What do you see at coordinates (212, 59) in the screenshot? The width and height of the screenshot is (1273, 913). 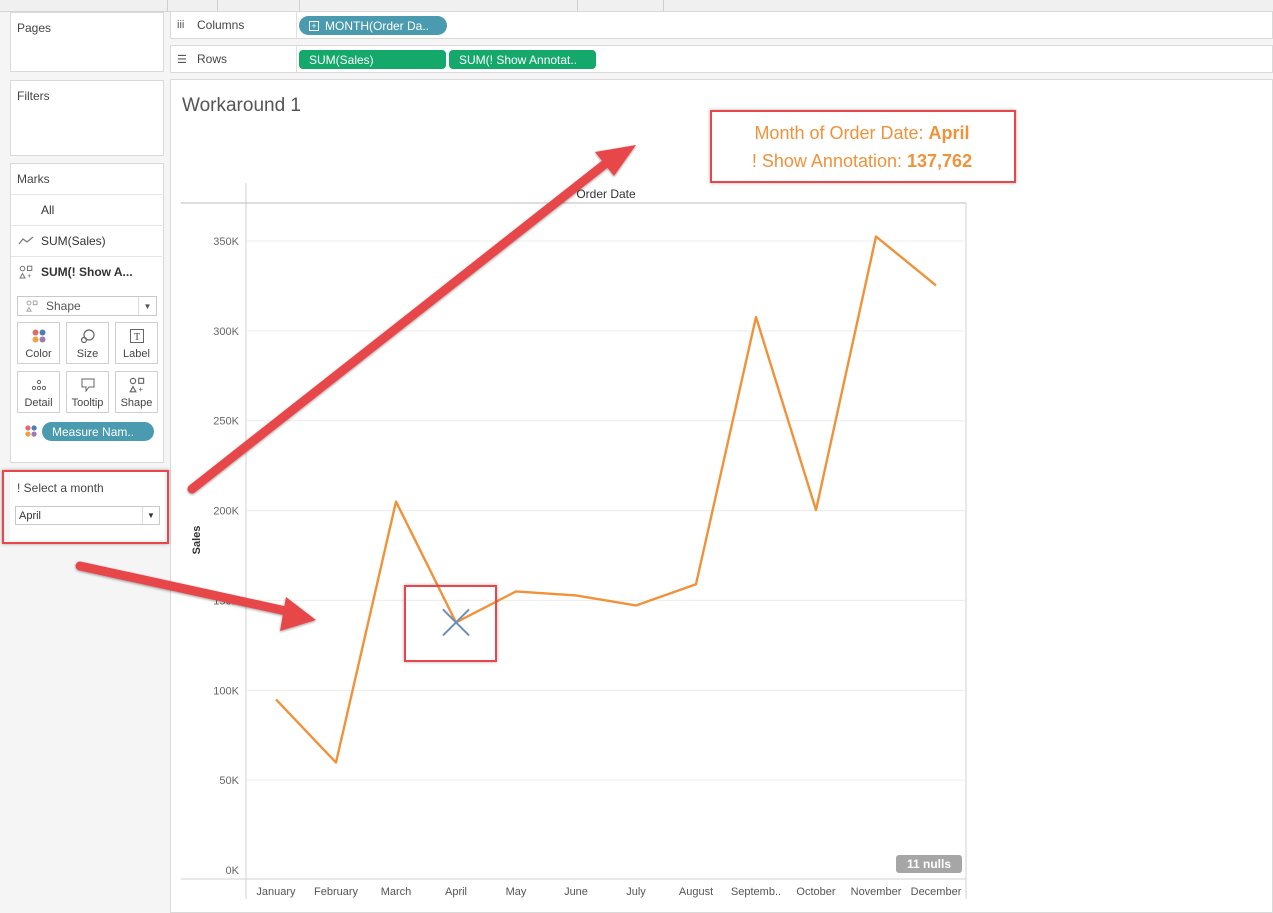 I see `rows-label: Rows` at bounding box center [212, 59].